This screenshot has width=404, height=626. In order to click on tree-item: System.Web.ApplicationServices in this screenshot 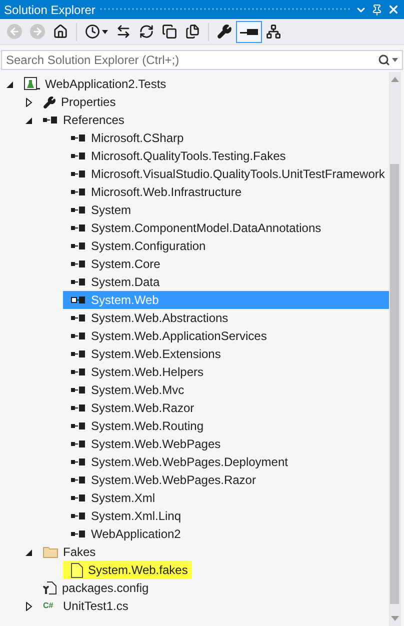, I will do `click(167, 336)`.